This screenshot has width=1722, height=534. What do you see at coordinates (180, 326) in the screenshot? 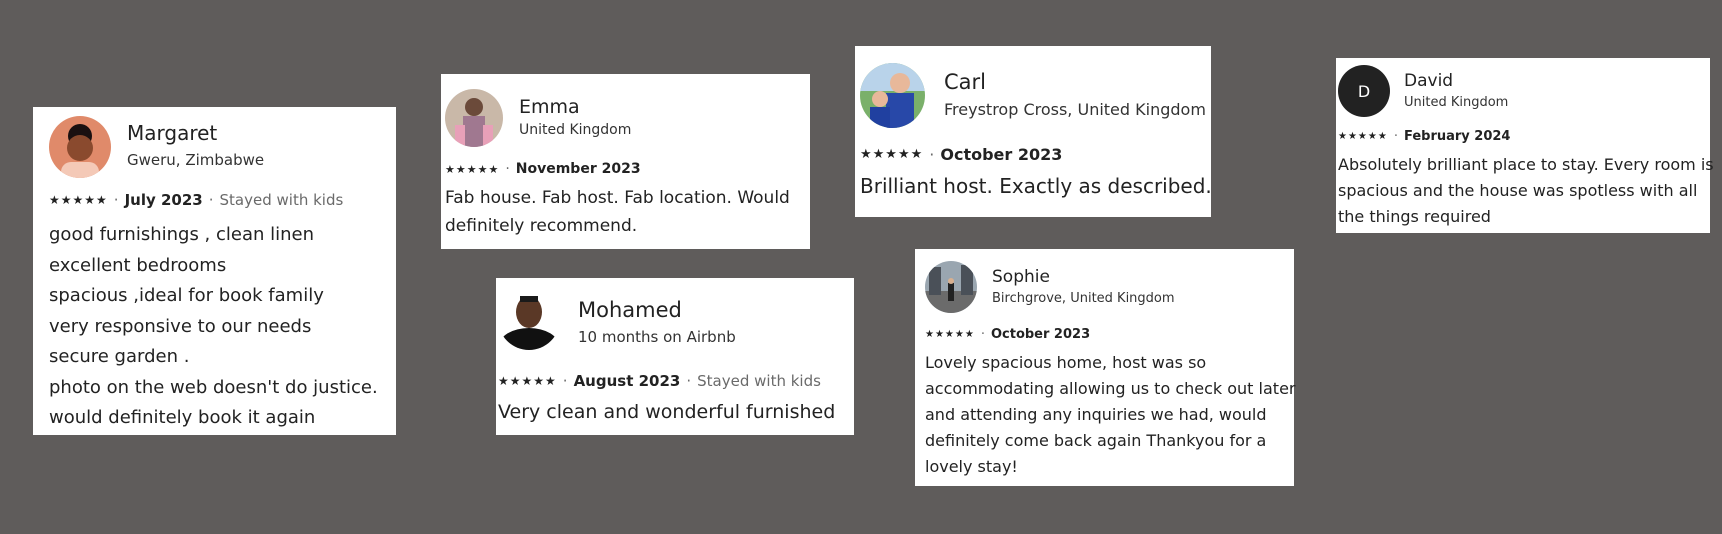
I see `review-line: very responsive to our needs` at bounding box center [180, 326].